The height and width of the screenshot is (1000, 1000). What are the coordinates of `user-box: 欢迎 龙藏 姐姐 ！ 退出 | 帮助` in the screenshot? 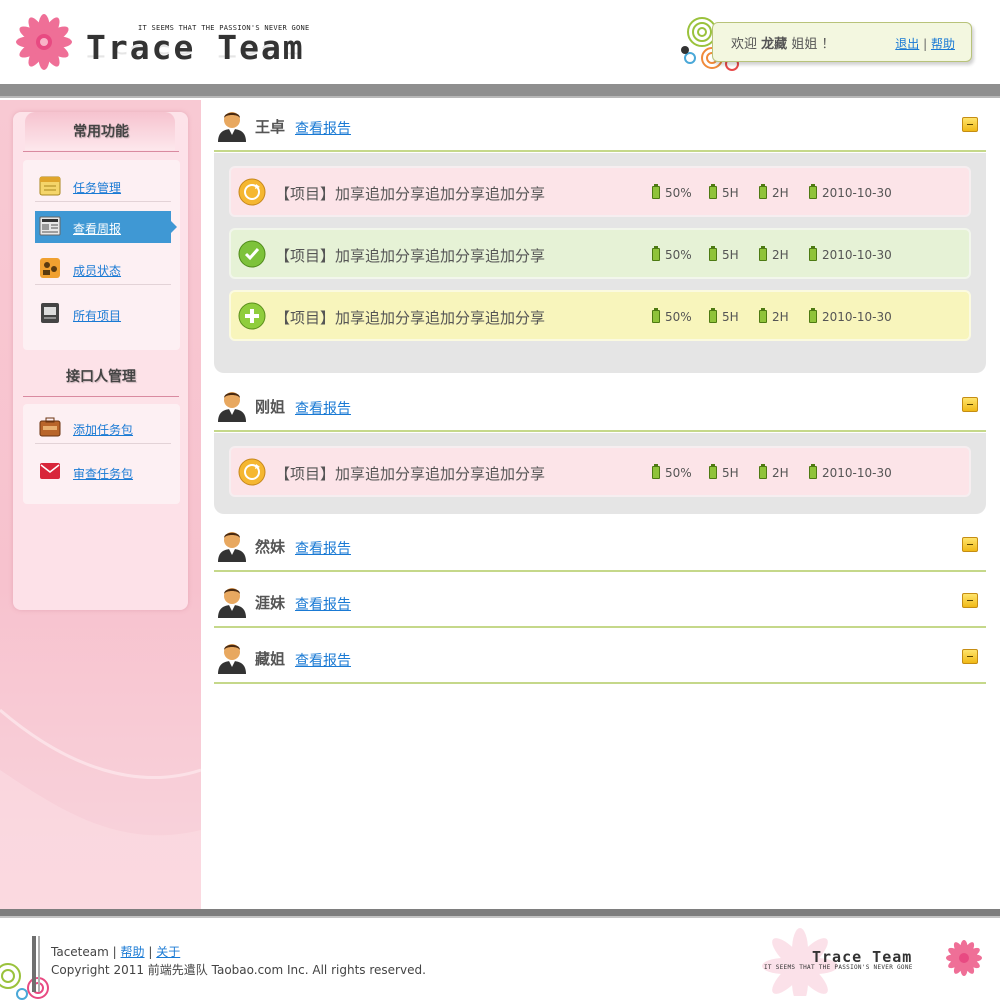 It's located at (830, 45).